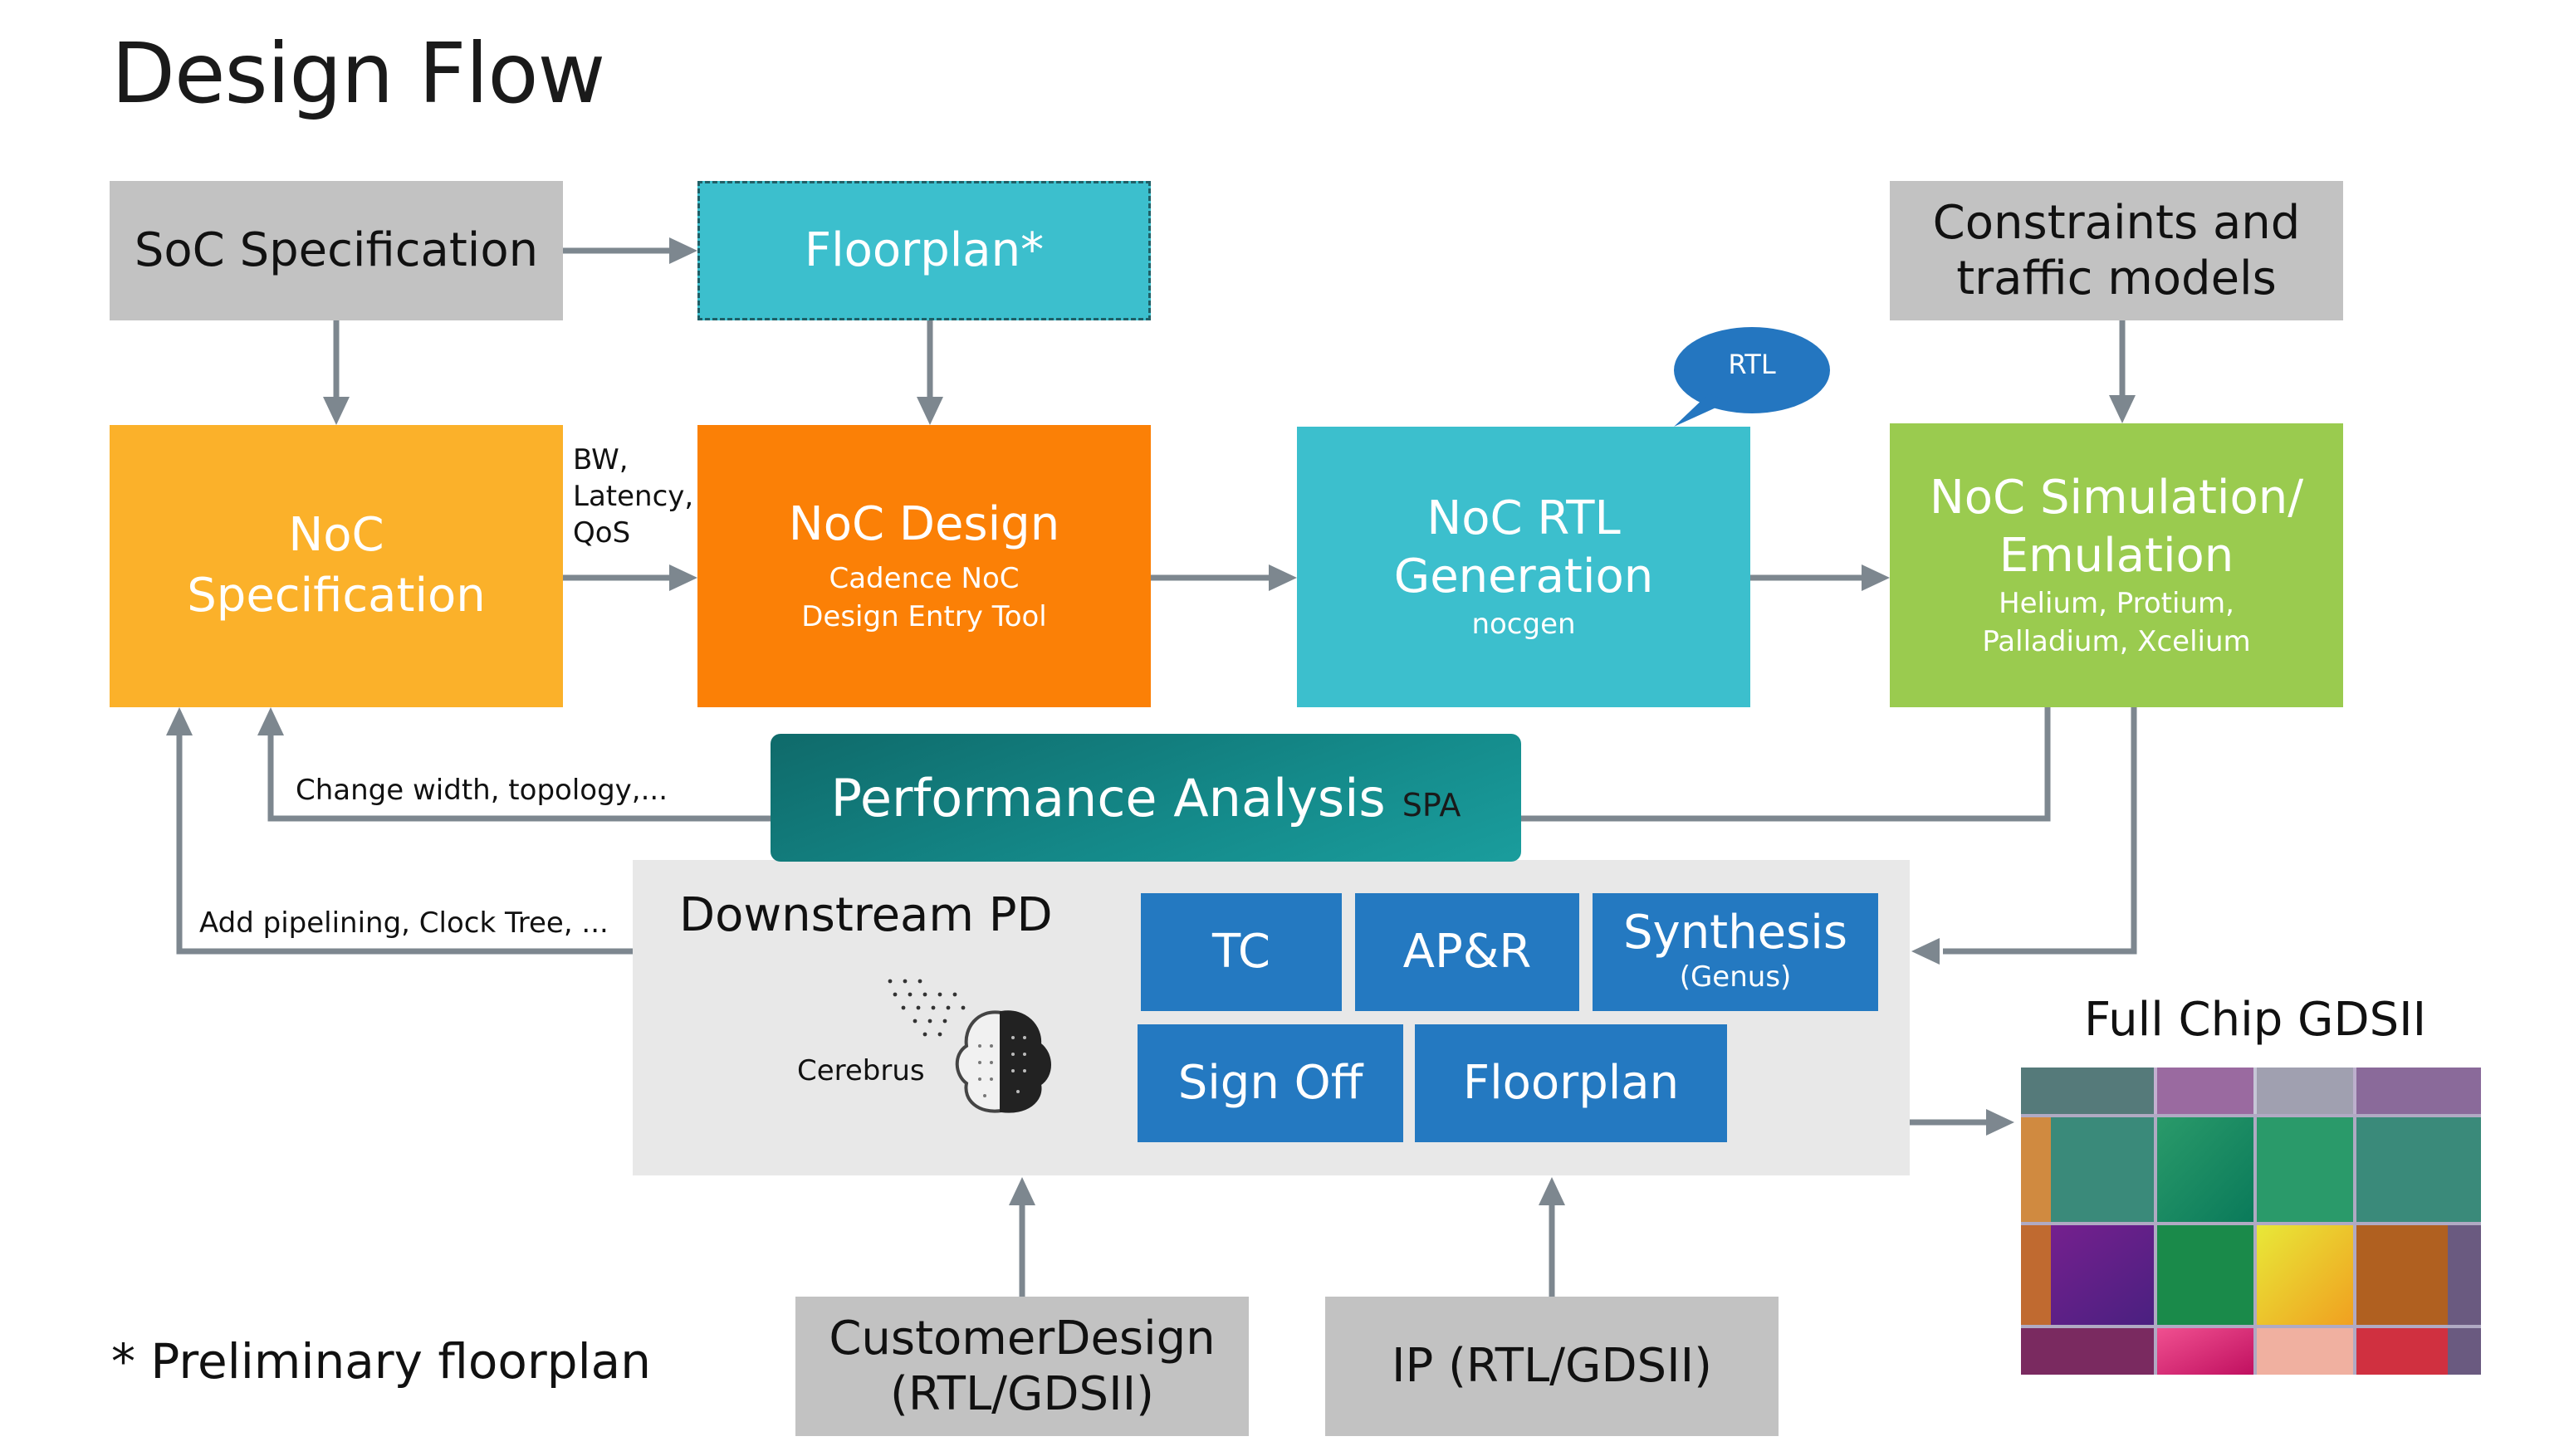 This screenshot has width=2564, height=1456. I want to click on performance-analysis-label: Performance Analysis, so click(1108, 797).